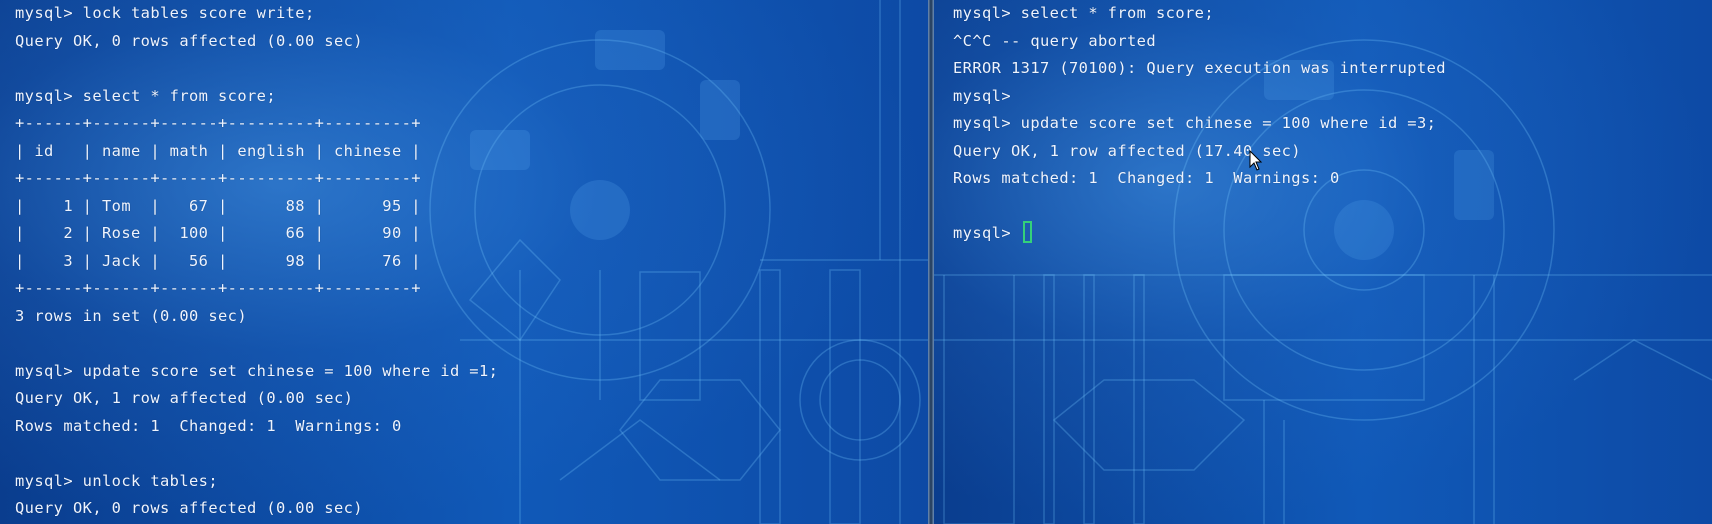  What do you see at coordinates (1127, 150) in the screenshot?
I see `right_terminal-line: Query OK, 1 row affected (17.40 sec)` at bounding box center [1127, 150].